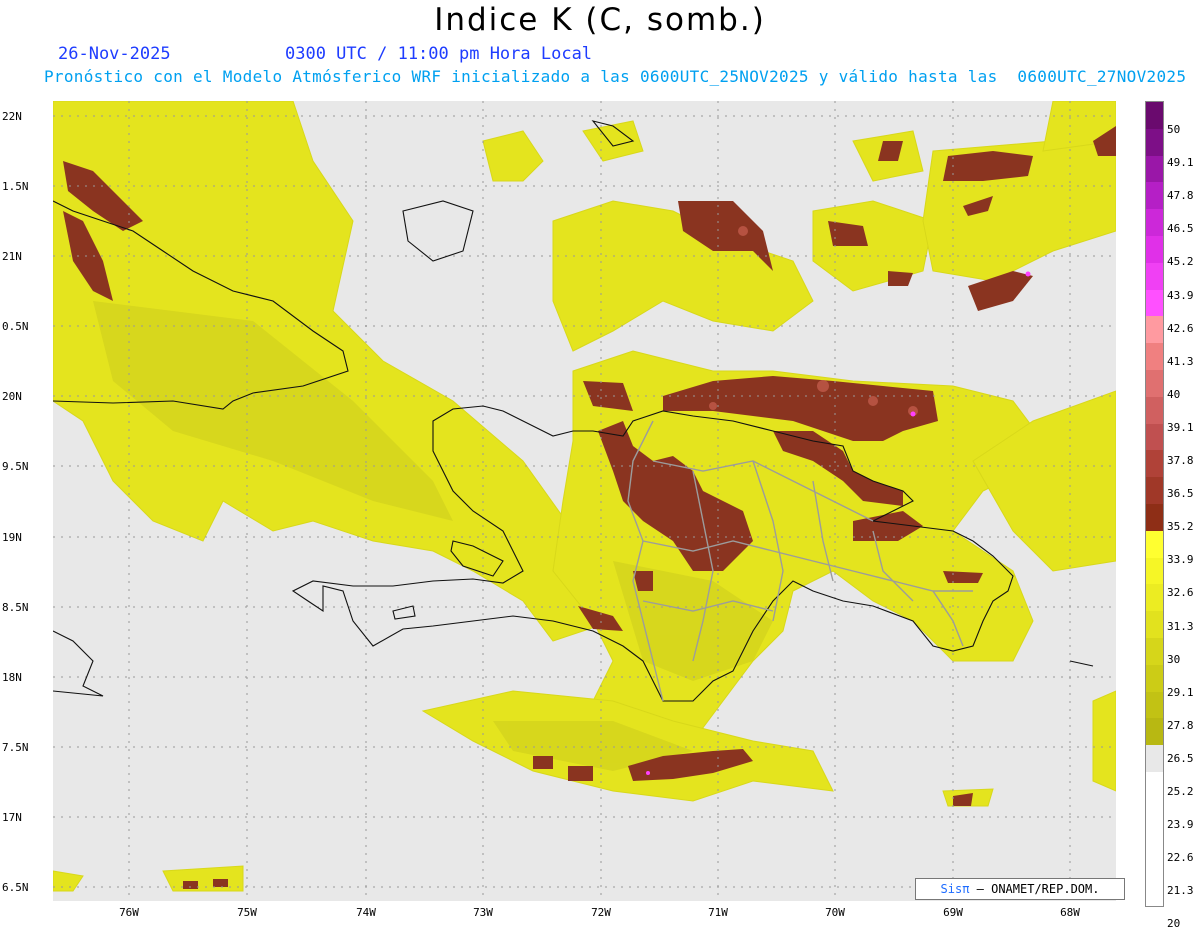 This screenshot has height=930, width=1200. Describe the element at coordinates (1180, 427) in the screenshot. I see `colorbar-label: 39.1` at that location.